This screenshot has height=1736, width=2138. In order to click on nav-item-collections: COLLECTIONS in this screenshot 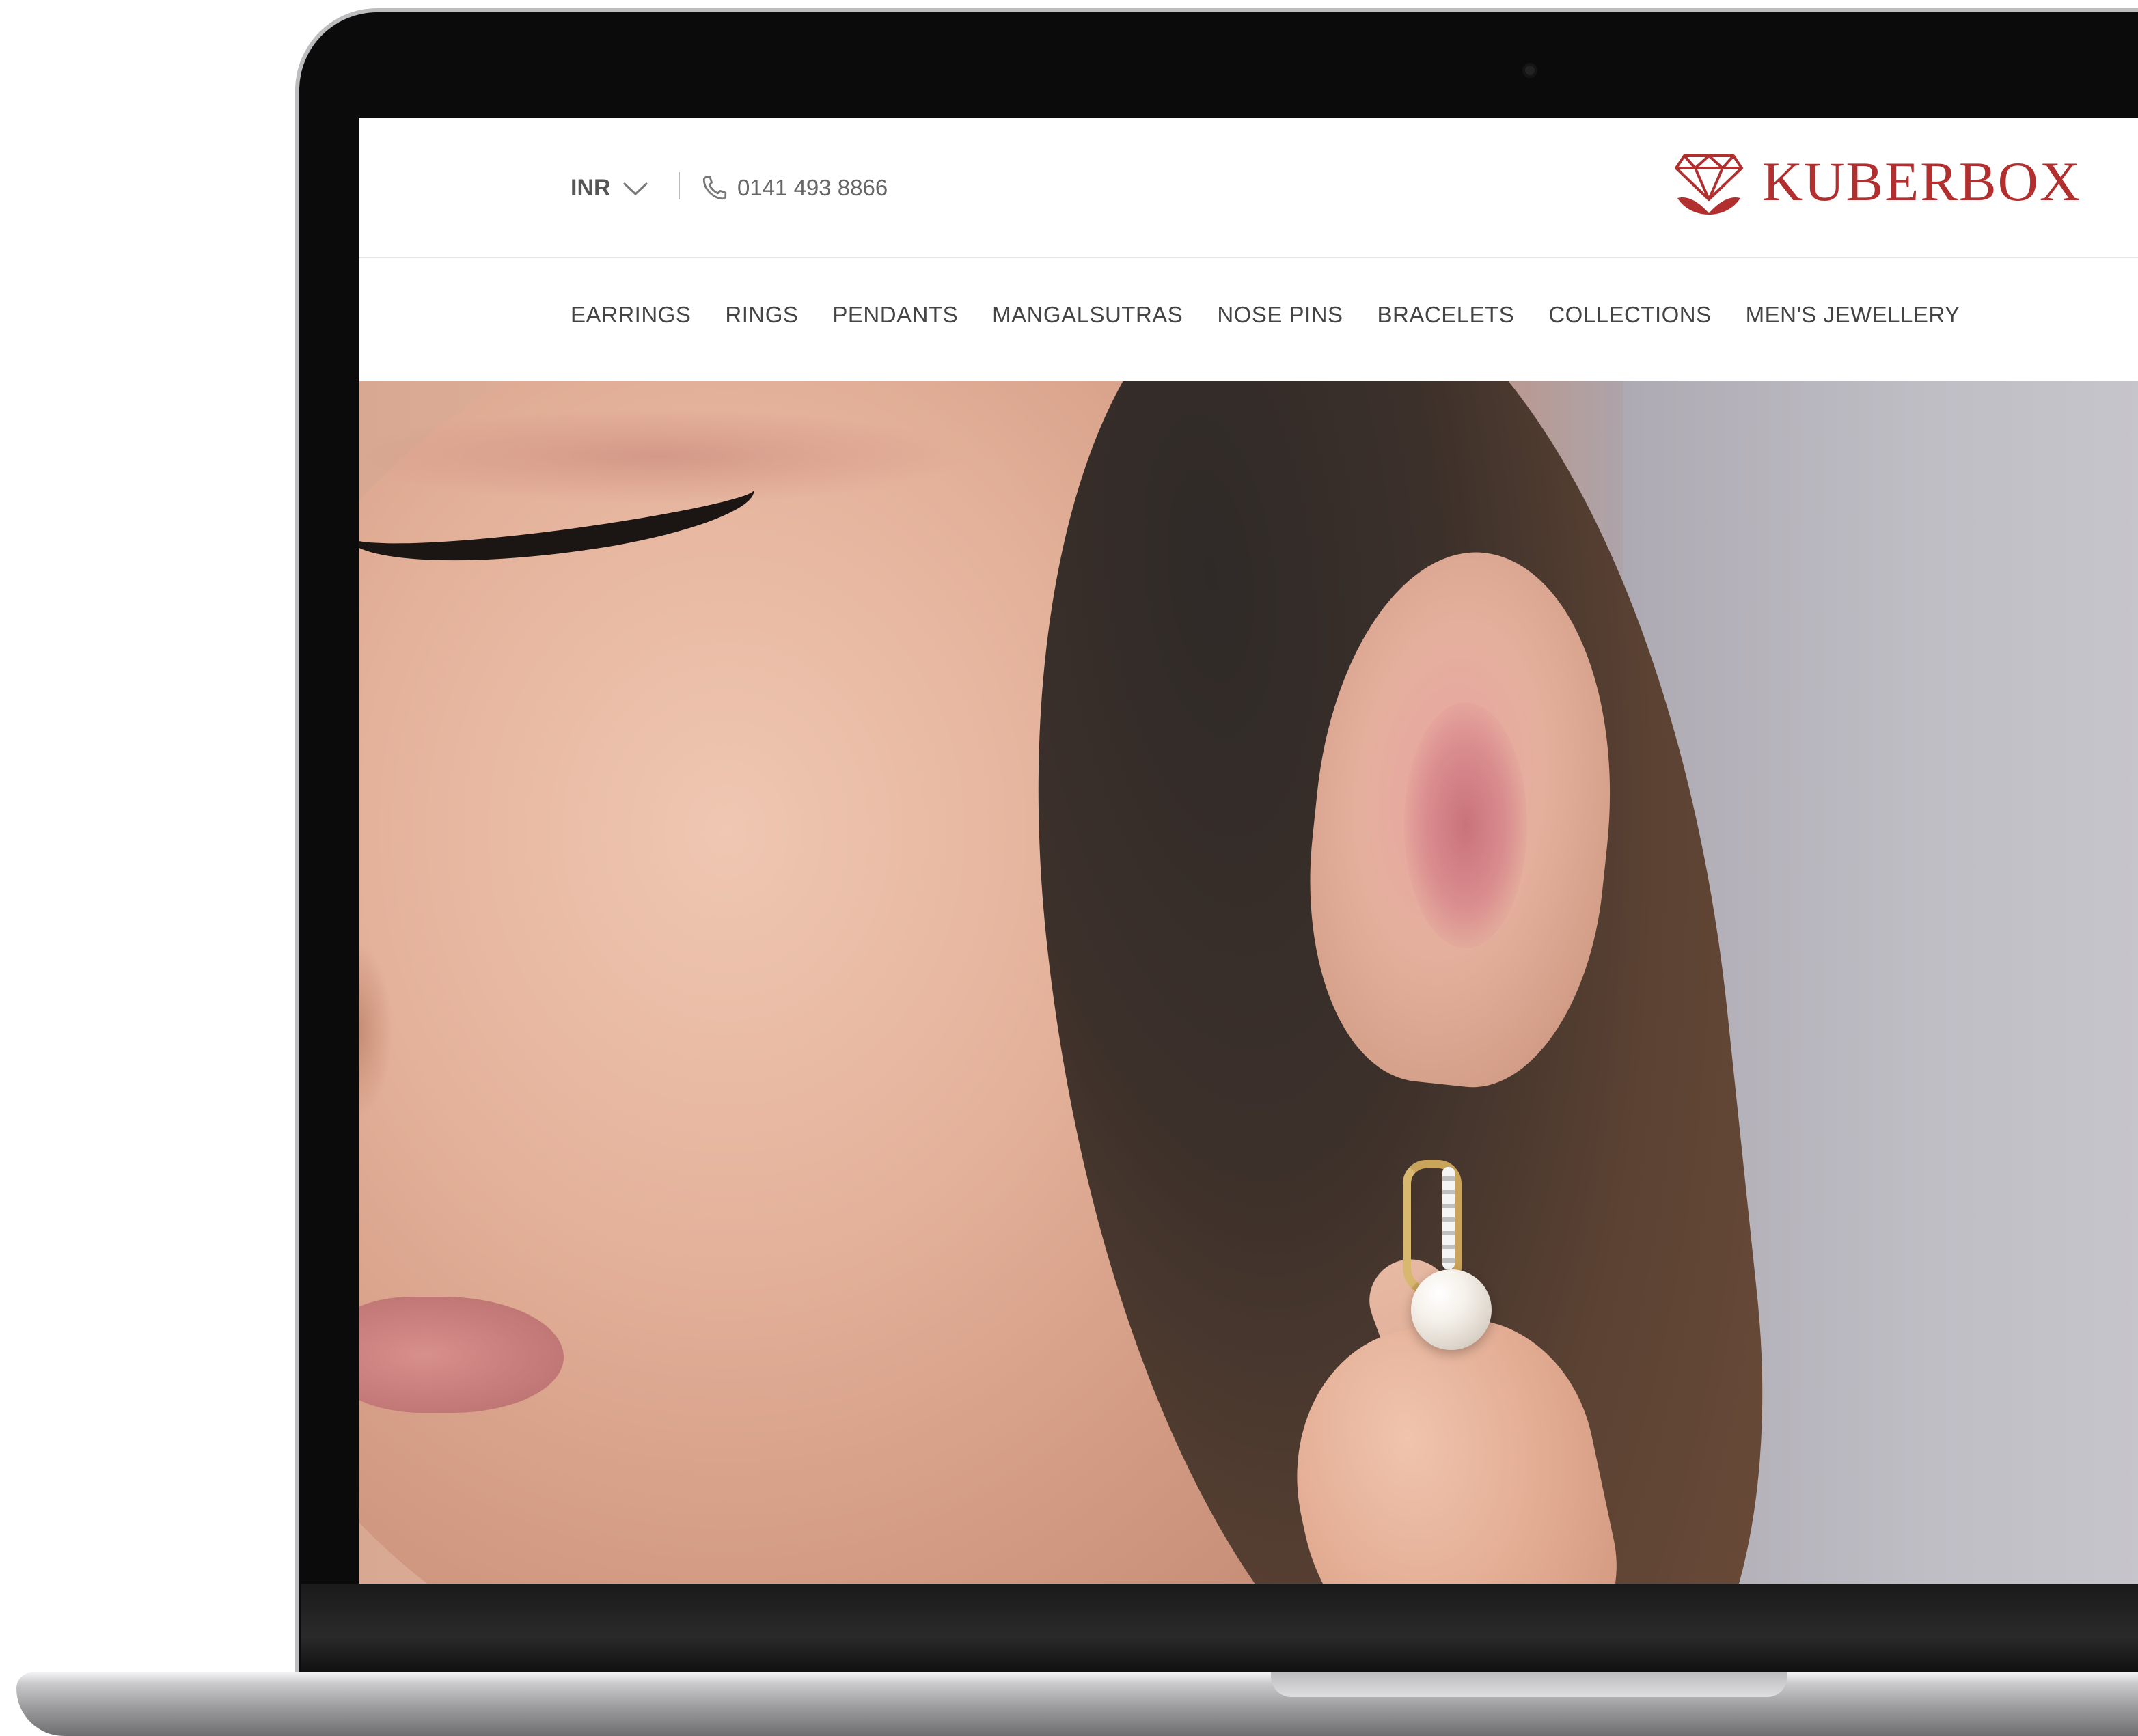, I will do `click(1629, 315)`.